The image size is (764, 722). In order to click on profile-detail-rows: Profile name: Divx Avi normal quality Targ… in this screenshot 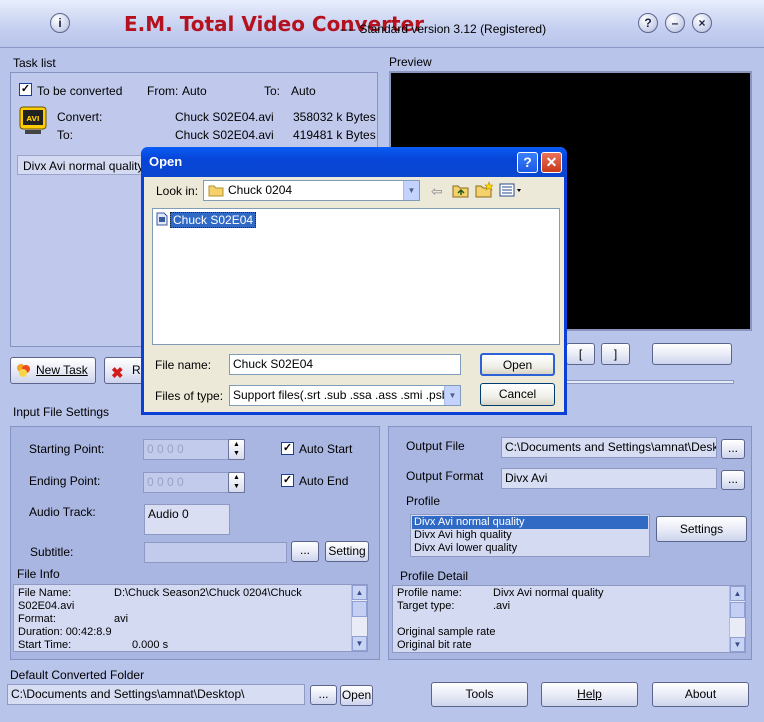, I will do `click(500, 619)`.